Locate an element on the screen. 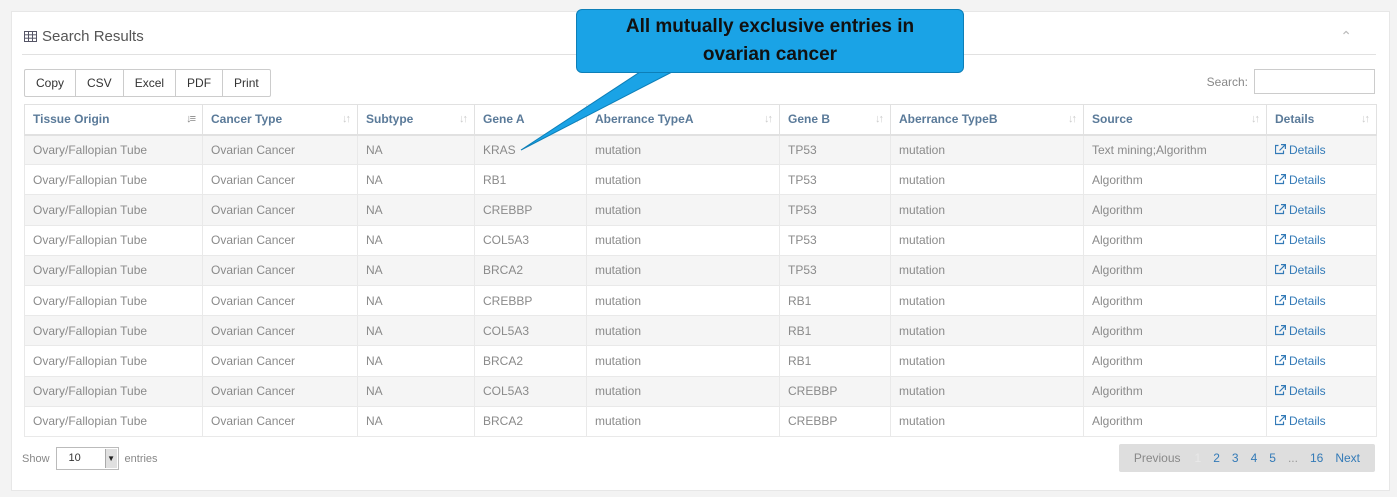 This screenshot has height=497, width=1397. next-page-button: Next is located at coordinates (1347, 458).